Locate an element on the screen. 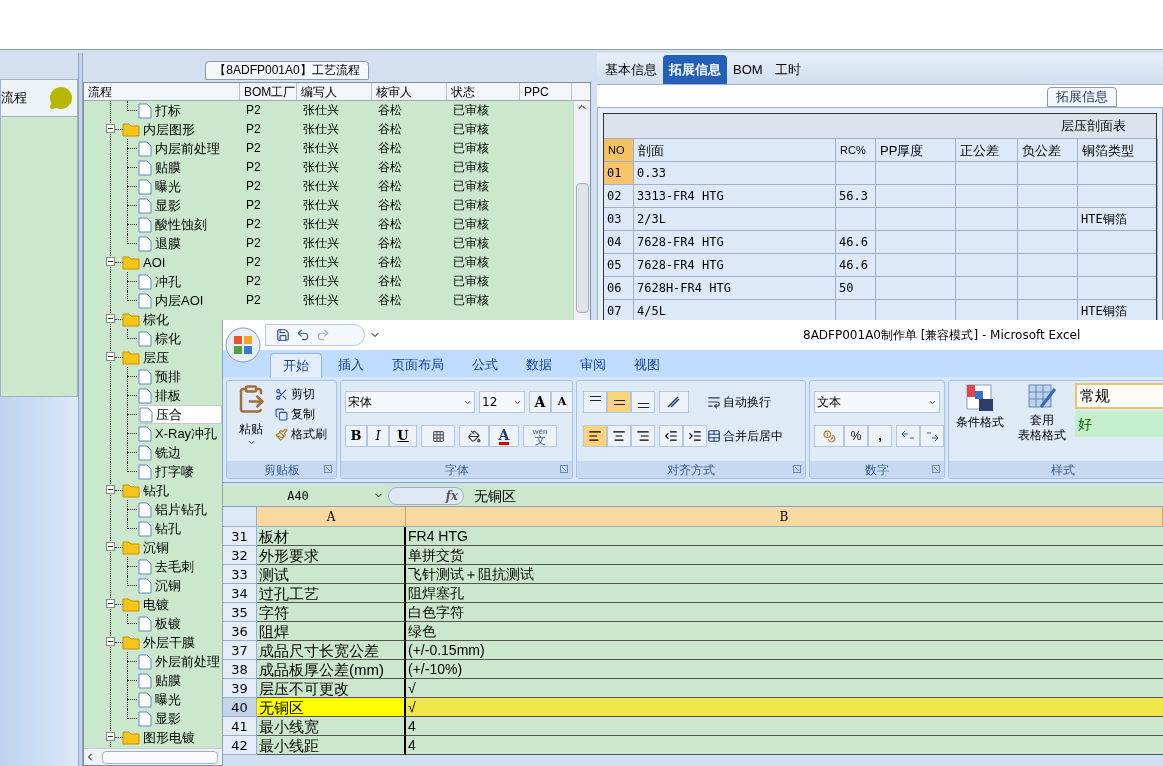 This screenshot has width=1163, height=766. currency-button is located at coordinates (829, 436).